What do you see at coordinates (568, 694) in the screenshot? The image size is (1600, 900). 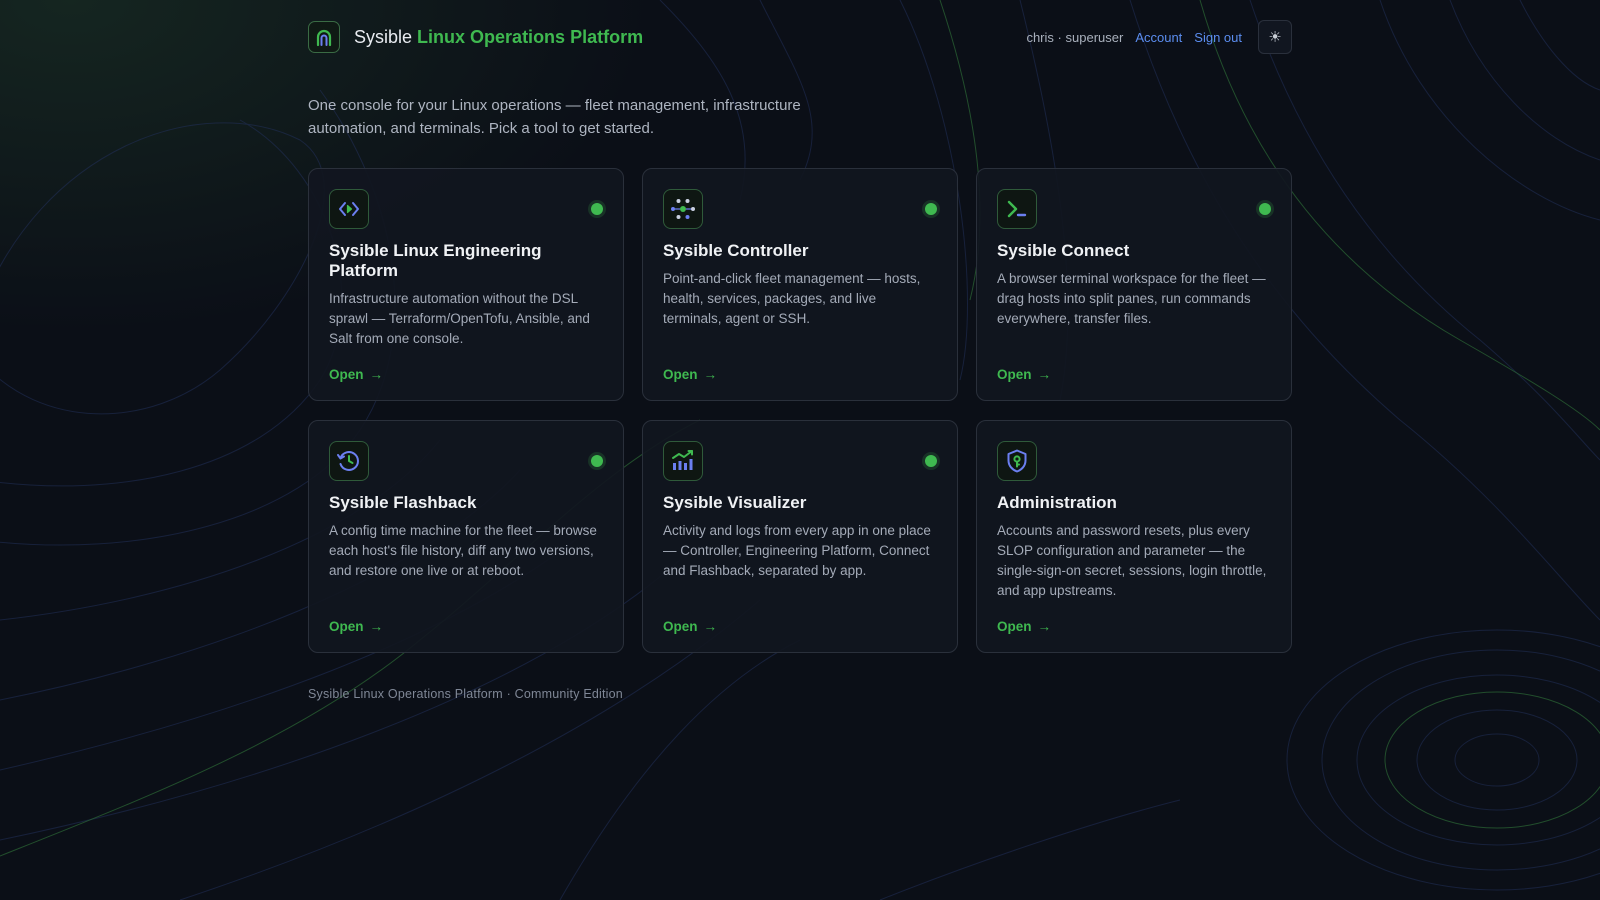 I see `footer-edition: Community Edition` at bounding box center [568, 694].